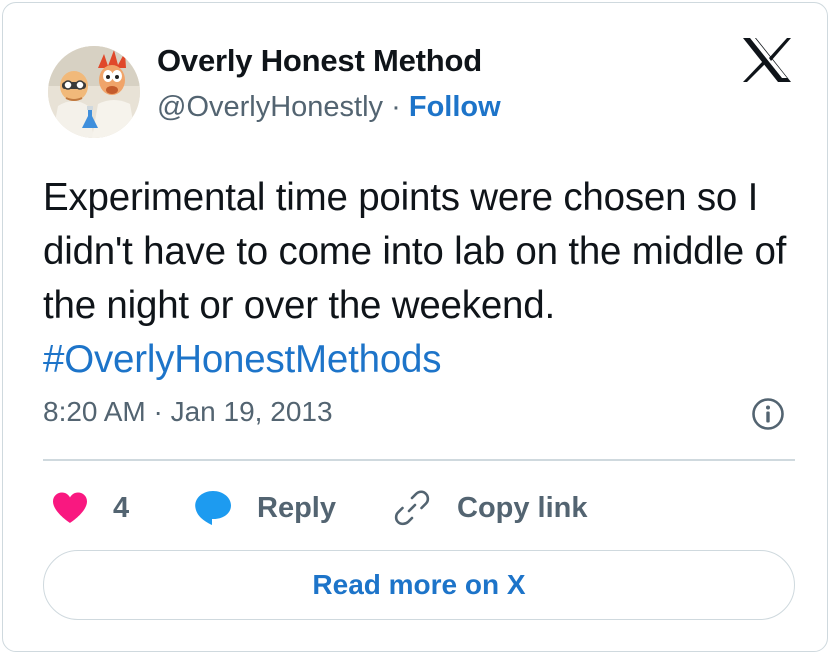 The width and height of the screenshot is (834, 658). I want to click on avatar, so click(94, 92).